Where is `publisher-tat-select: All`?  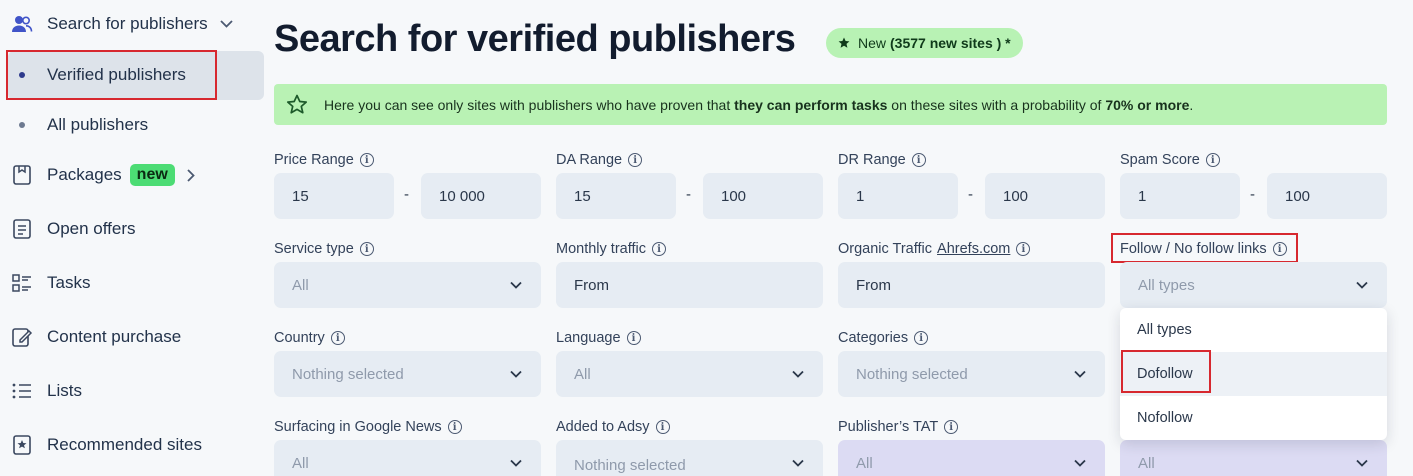
publisher-tat-select: All is located at coordinates (971, 458).